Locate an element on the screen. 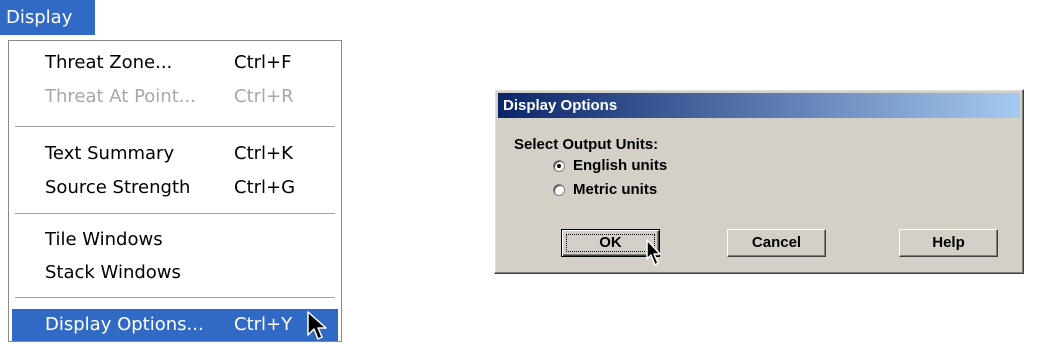 The image size is (1037, 346). english-units-label: English units is located at coordinates (620, 165).